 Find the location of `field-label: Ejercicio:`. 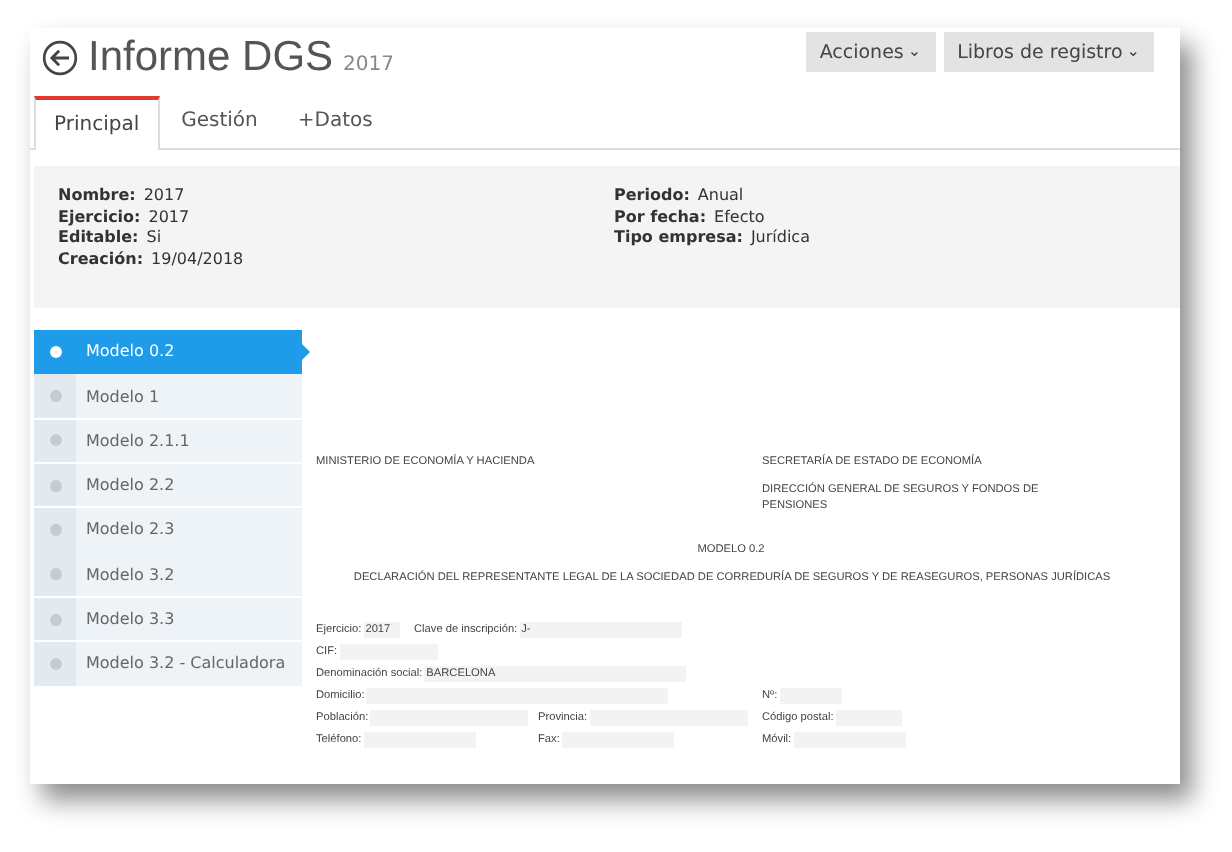

field-label: Ejercicio: is located at coordinates (99, 216).